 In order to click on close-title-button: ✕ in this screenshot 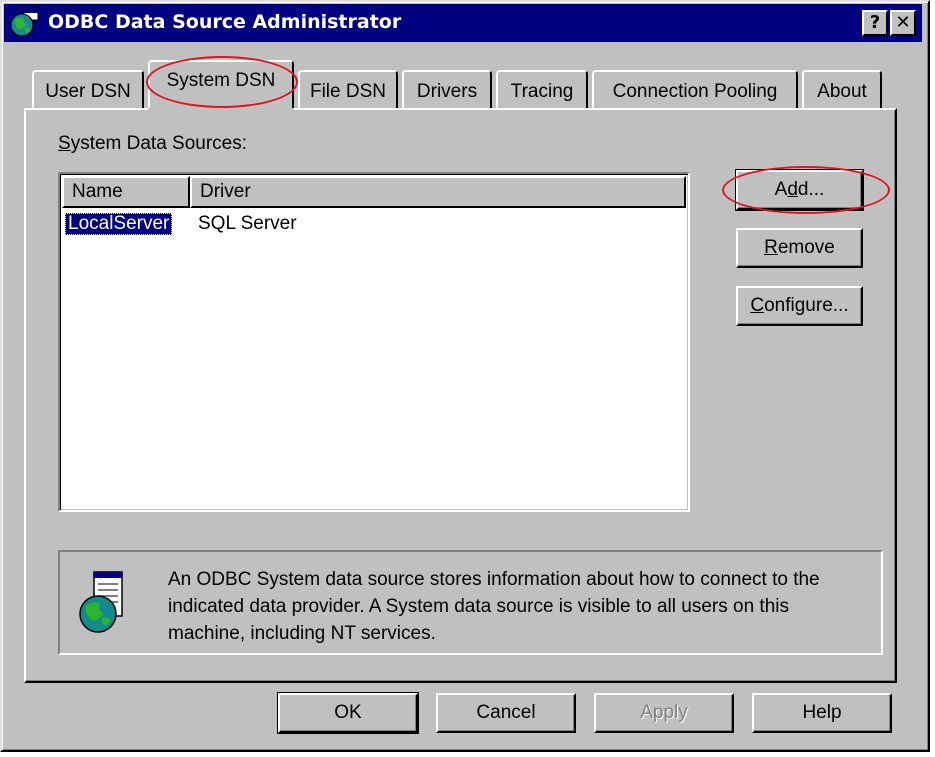, I will do `click(903, 23)`.